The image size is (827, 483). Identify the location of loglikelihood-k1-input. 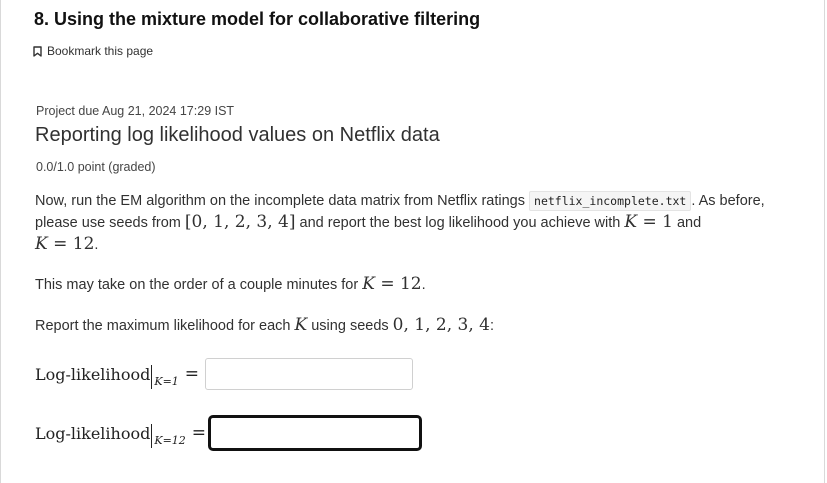
(309, 374).